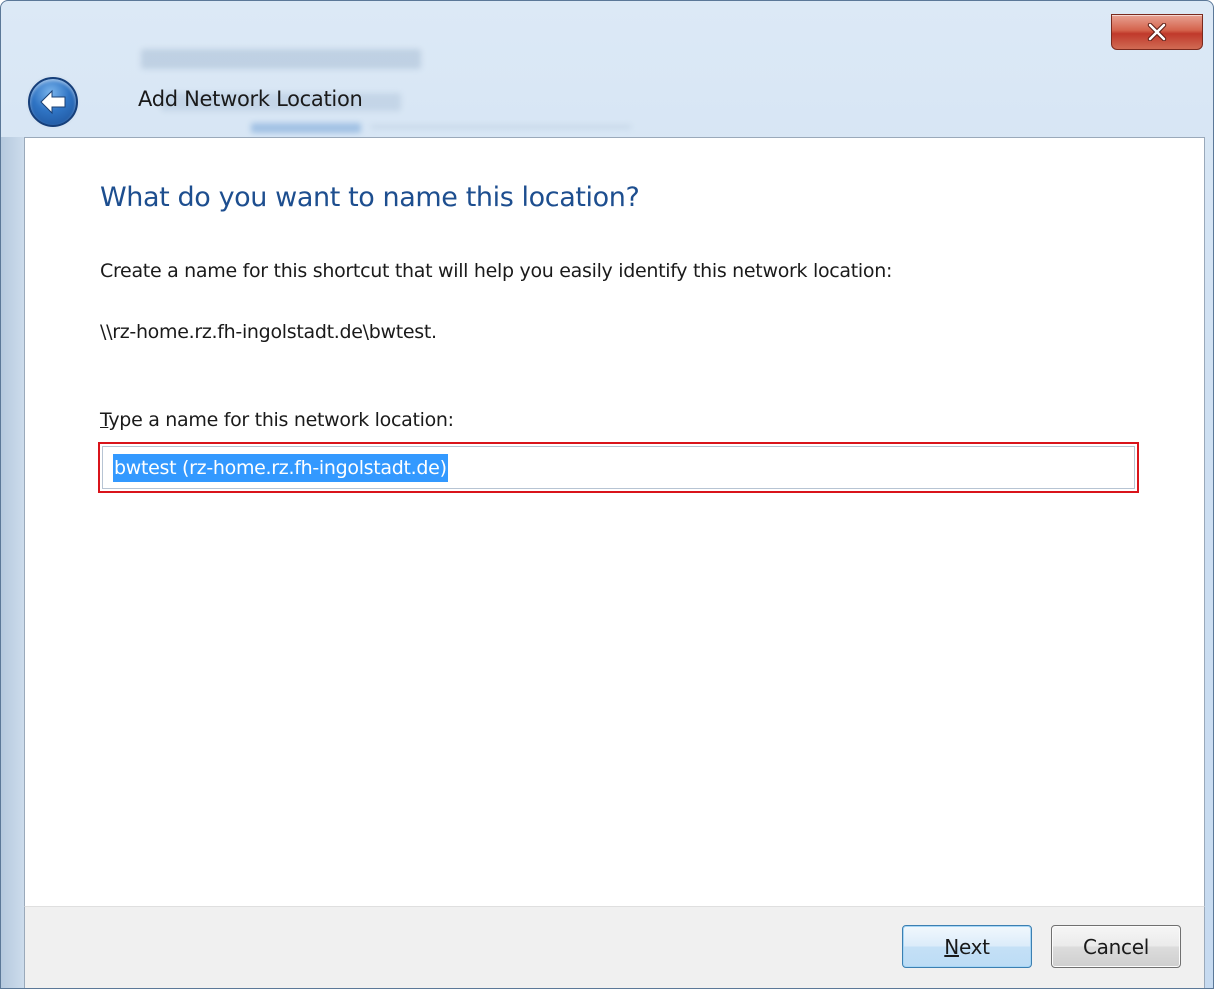  What do you see at coordinates (951, 946) in the screenshot?
I see `next-mnemonic: N` at bounding box center [951, 946].